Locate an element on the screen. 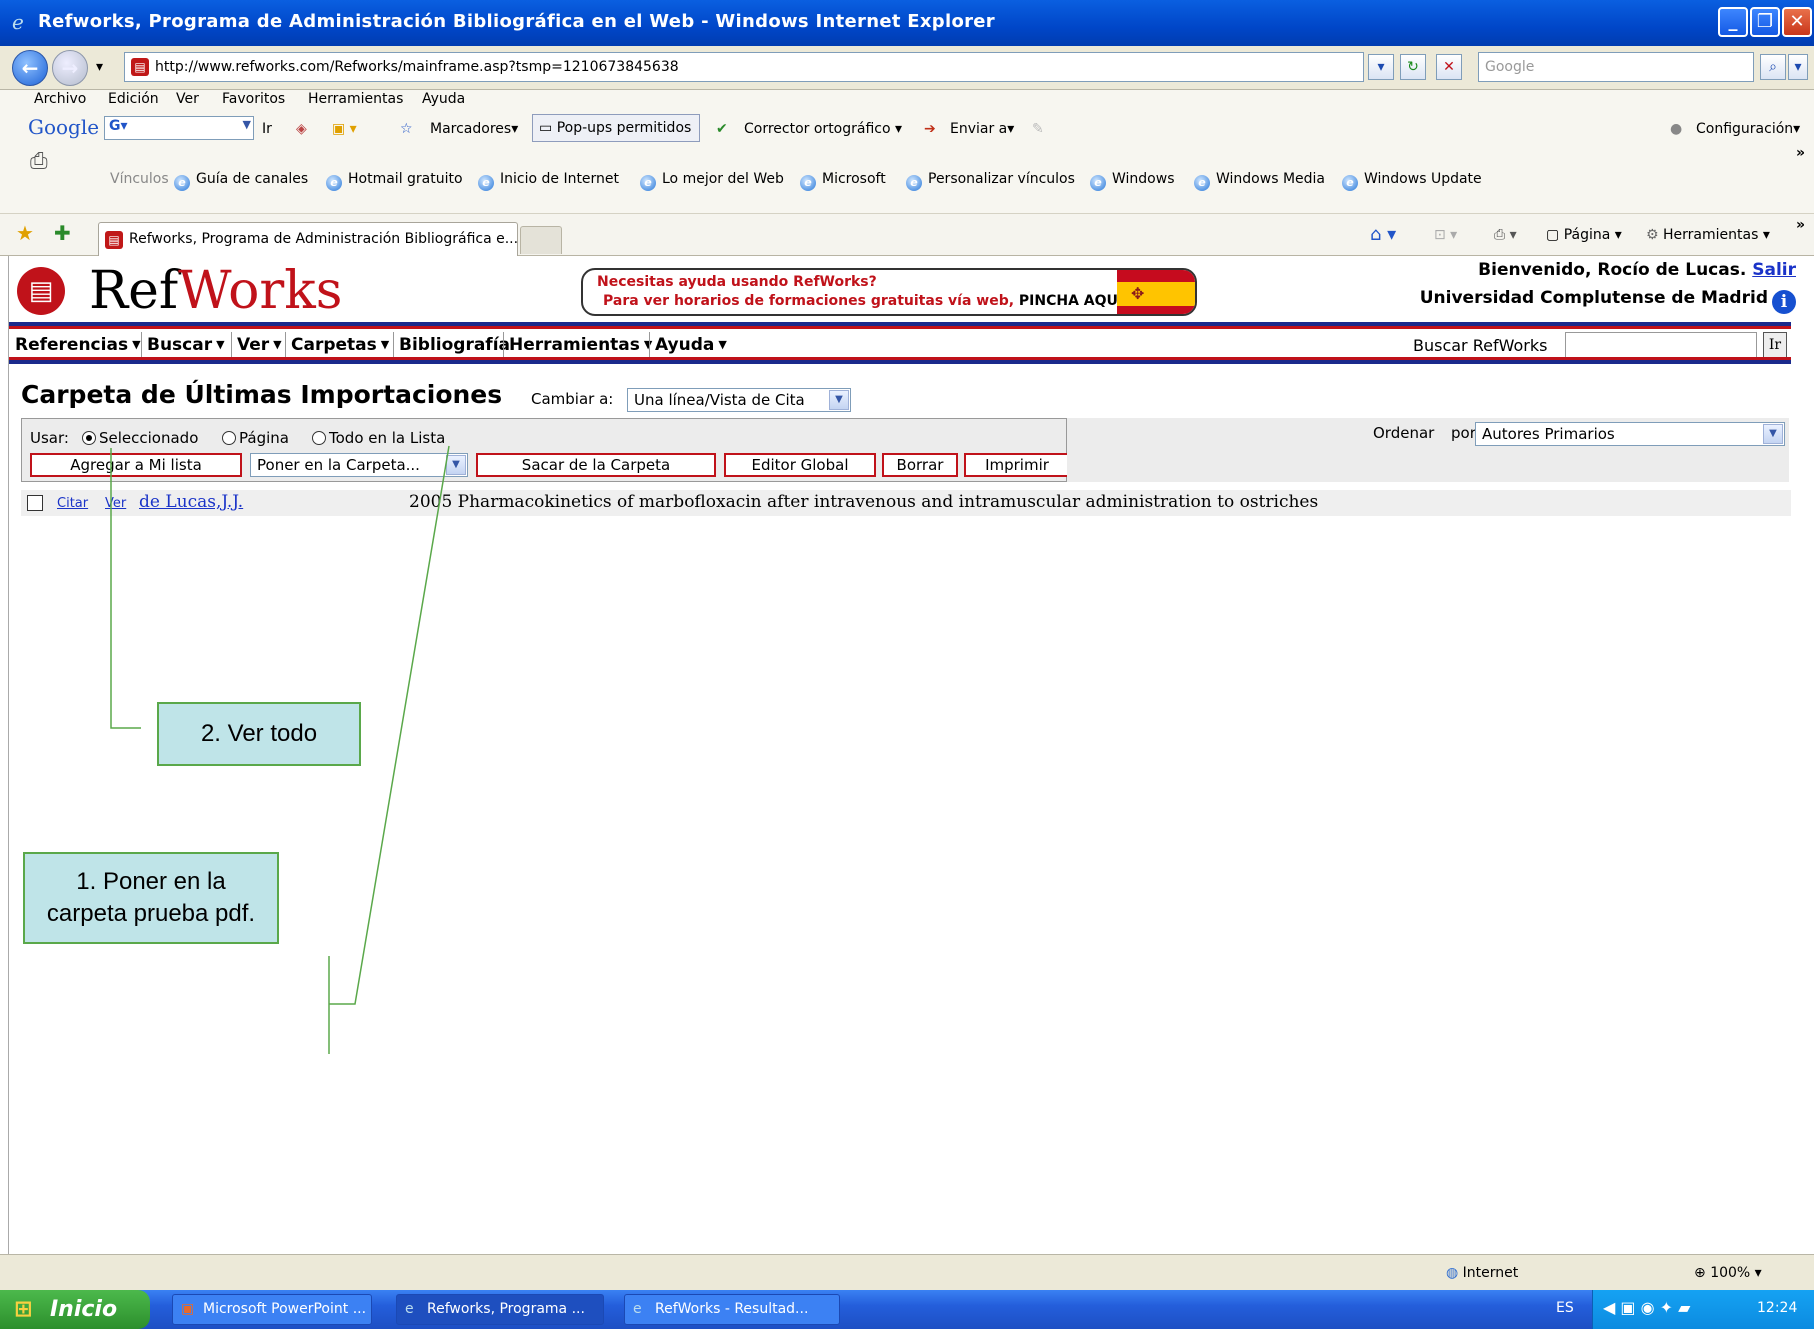 The height and width of the screenshot is (1329, 1814). google-logo: Google is located at coordinates (64, 127).